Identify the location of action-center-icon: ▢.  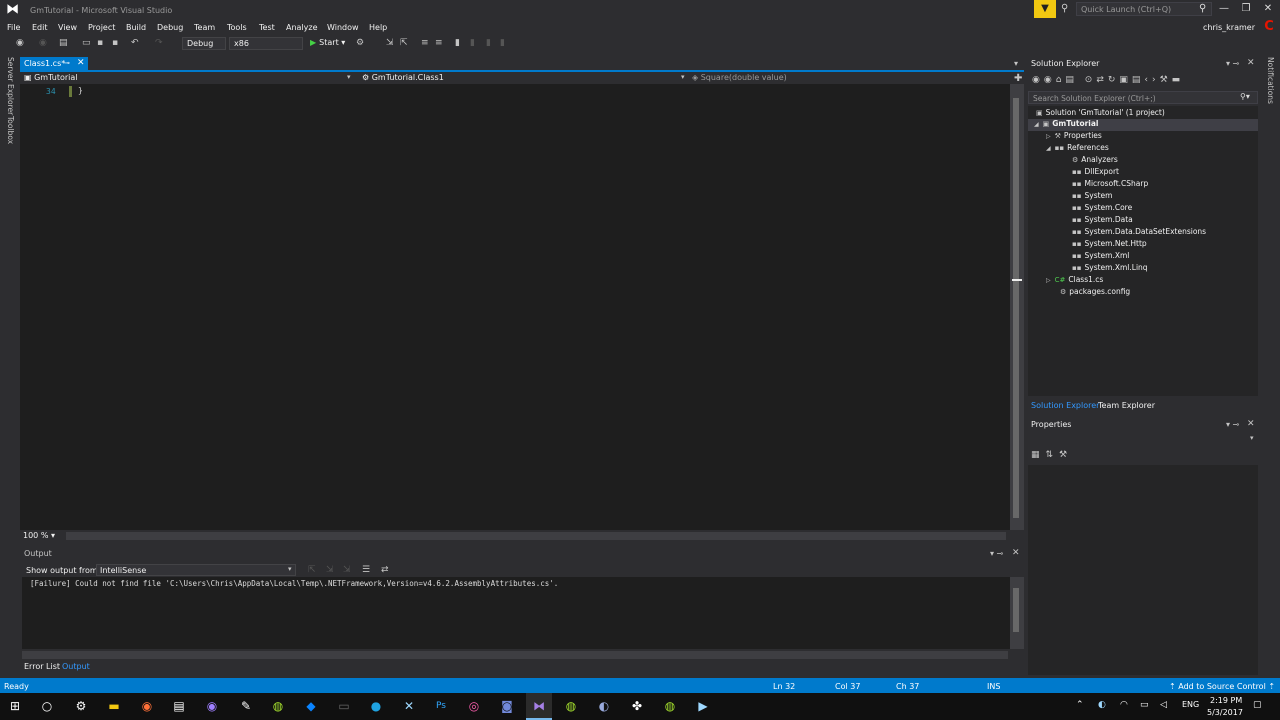
(1257, 705).